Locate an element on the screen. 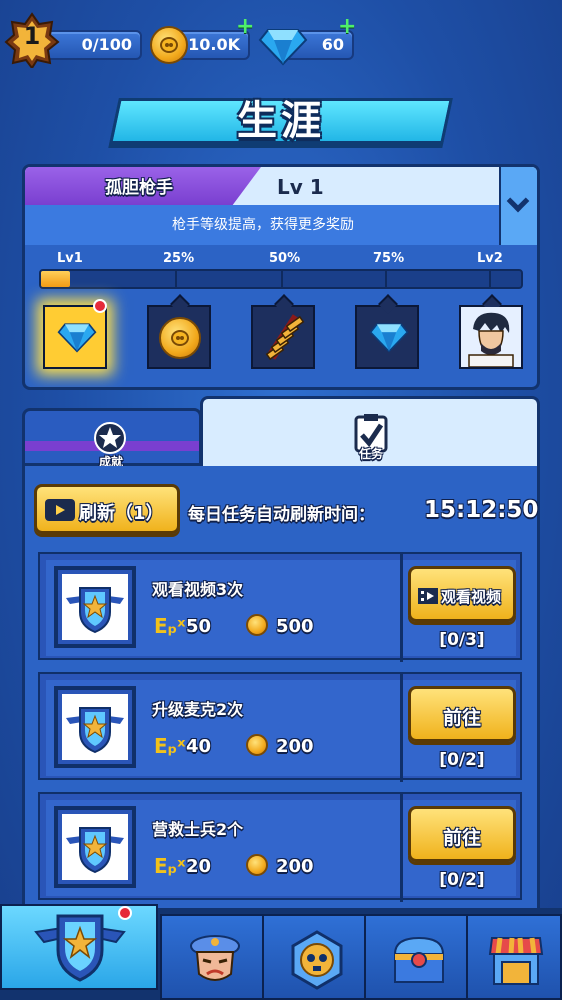 Image resolution: width=562 pixels, height=1000 pixels. career-progress-bar is located at coordinates (281, 279).